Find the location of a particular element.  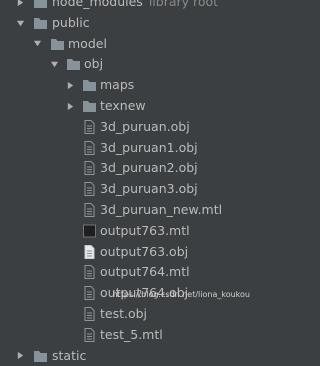

tree-label-file: 3d_puruan3.obj is located at coordinates (149, 189).